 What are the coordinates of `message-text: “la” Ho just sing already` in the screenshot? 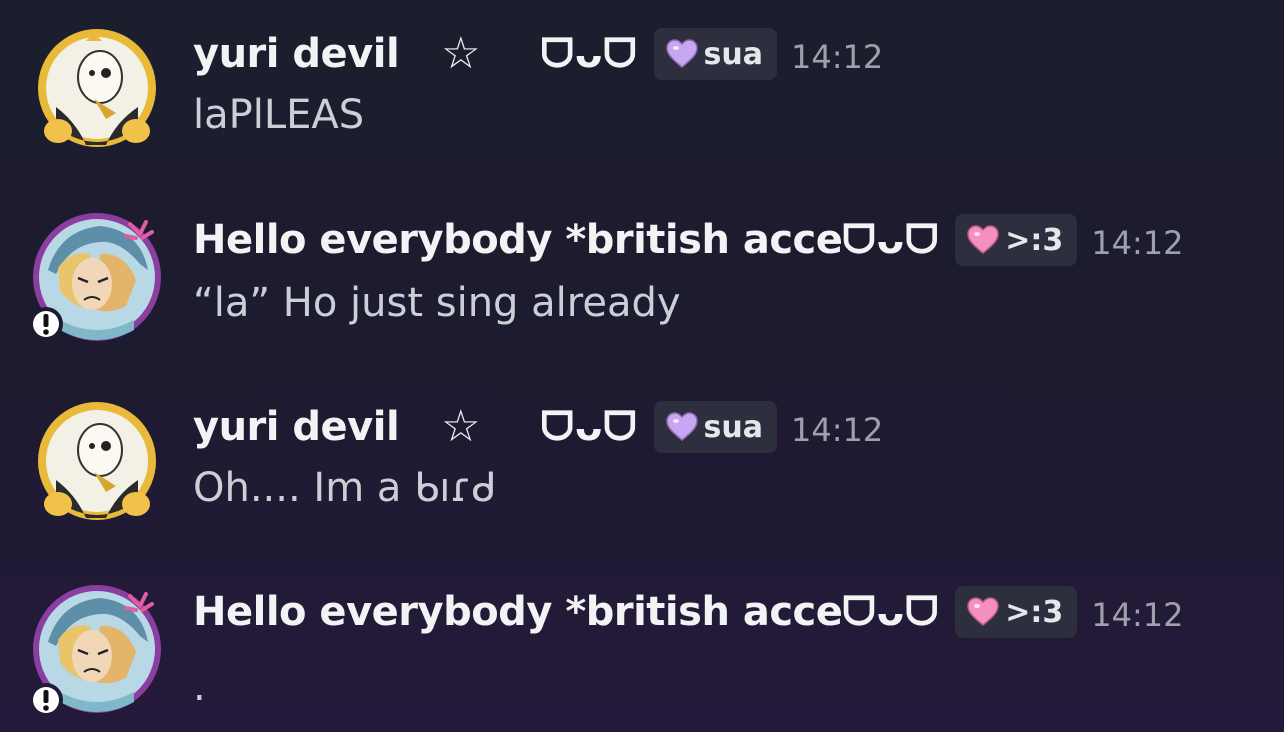 It's located at (437, 303).